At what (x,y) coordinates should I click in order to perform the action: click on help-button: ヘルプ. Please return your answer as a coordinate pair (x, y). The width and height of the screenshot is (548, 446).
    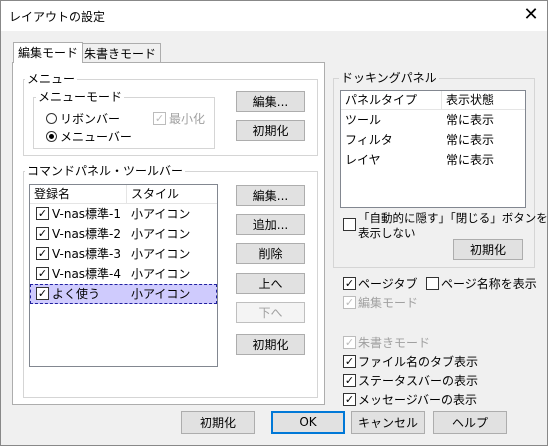
    Looking at the image, I should click on (470, 422).